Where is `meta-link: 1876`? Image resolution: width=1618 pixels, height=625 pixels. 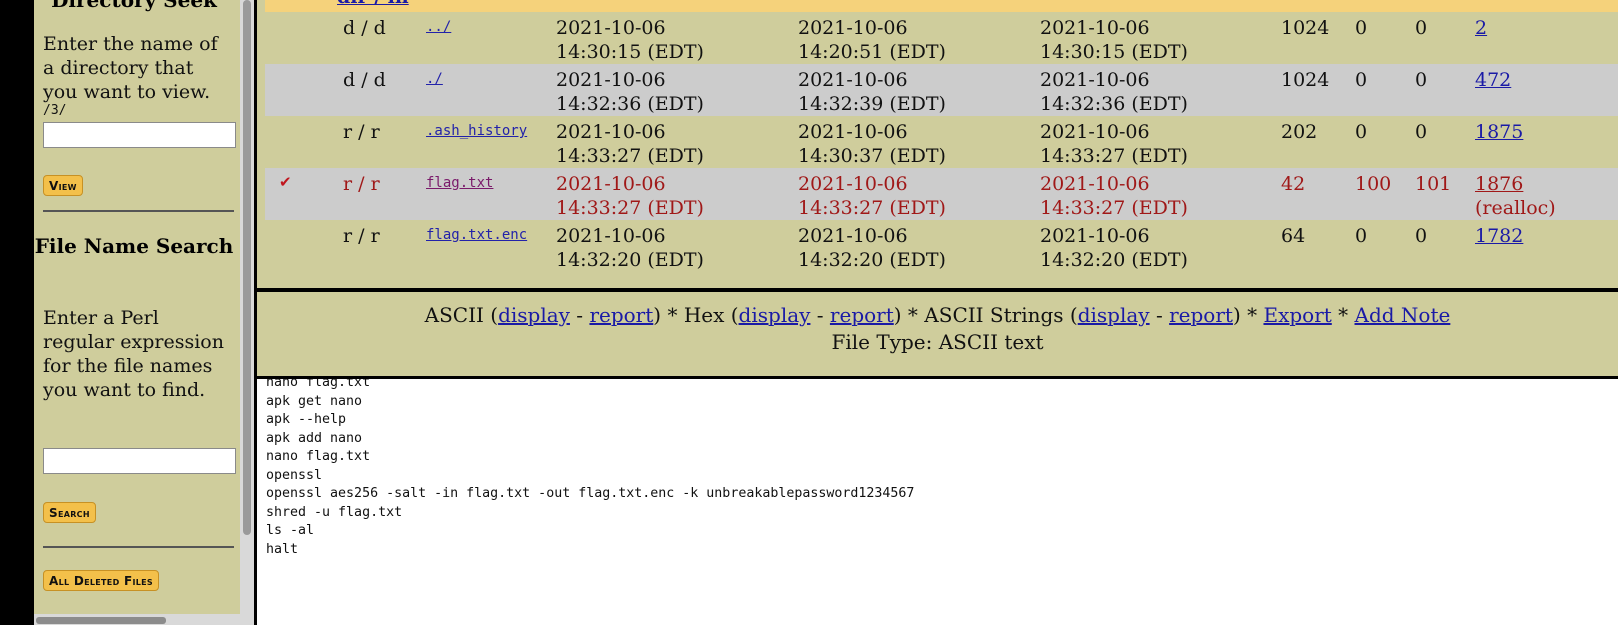
meta-link: 1876 is located at coordinates (1499, 184).